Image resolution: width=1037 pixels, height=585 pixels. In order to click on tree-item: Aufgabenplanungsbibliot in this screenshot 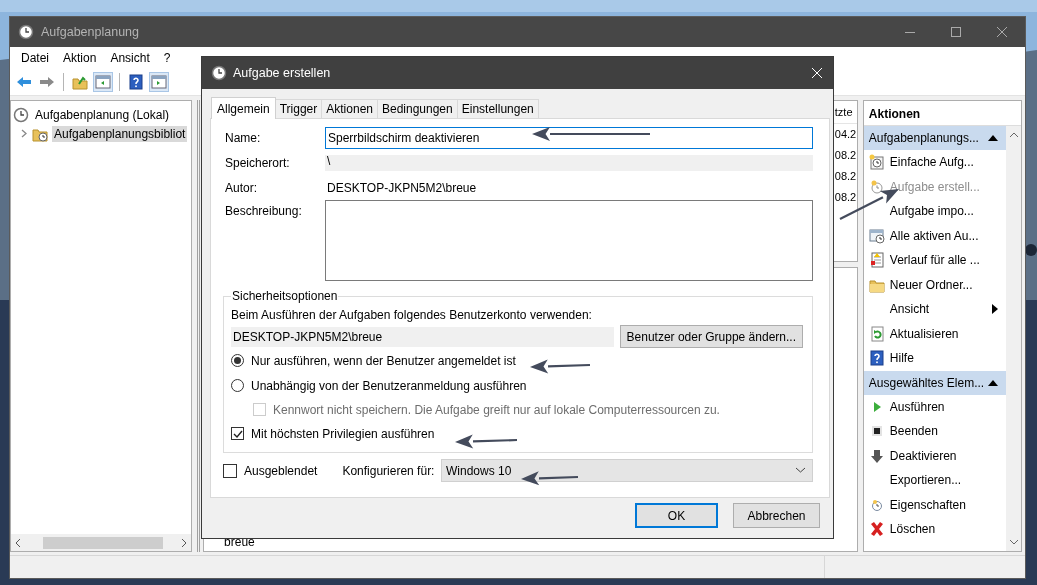, I will do `click(120, 133)`.